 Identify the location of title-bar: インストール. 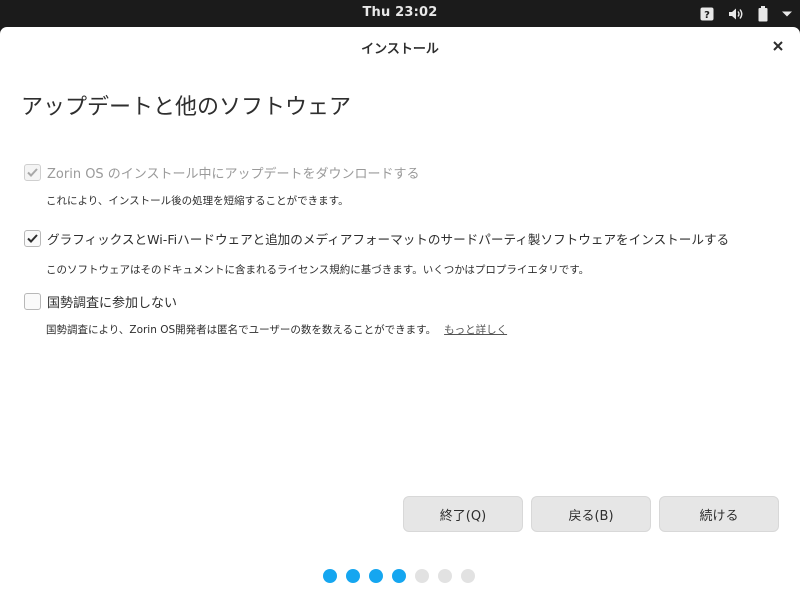
(400, 47).